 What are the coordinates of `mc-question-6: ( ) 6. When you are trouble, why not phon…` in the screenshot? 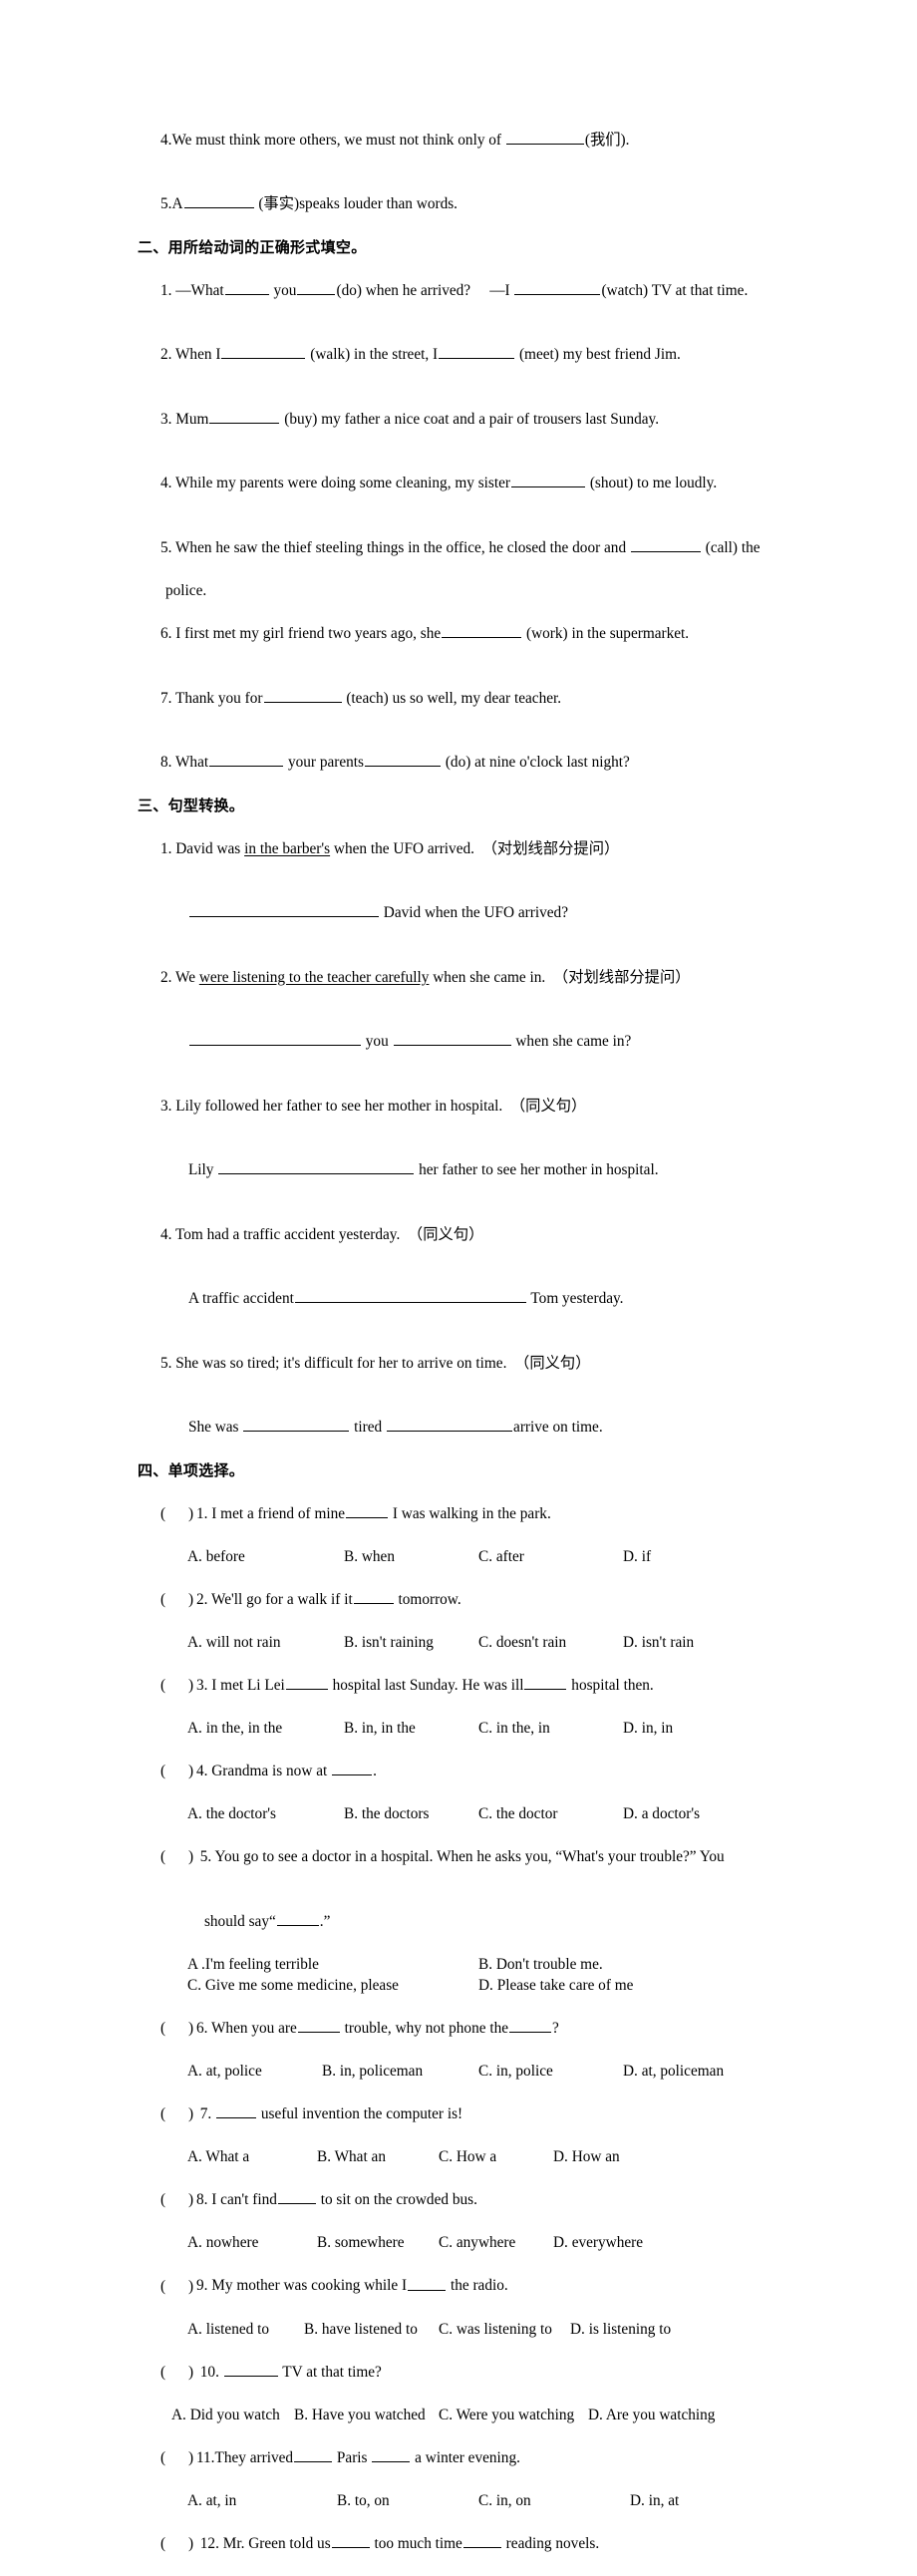 It's located at (486, 2029).